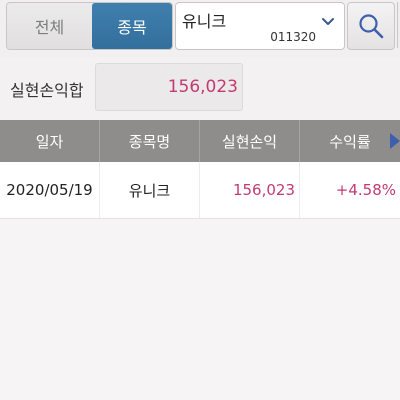 This screenshot has height=400, width=400. What do you see at coordinates (365, 190) in the screenshot?
I see `cell-return-rate: +4.58%` at bounding box center [365, 190].